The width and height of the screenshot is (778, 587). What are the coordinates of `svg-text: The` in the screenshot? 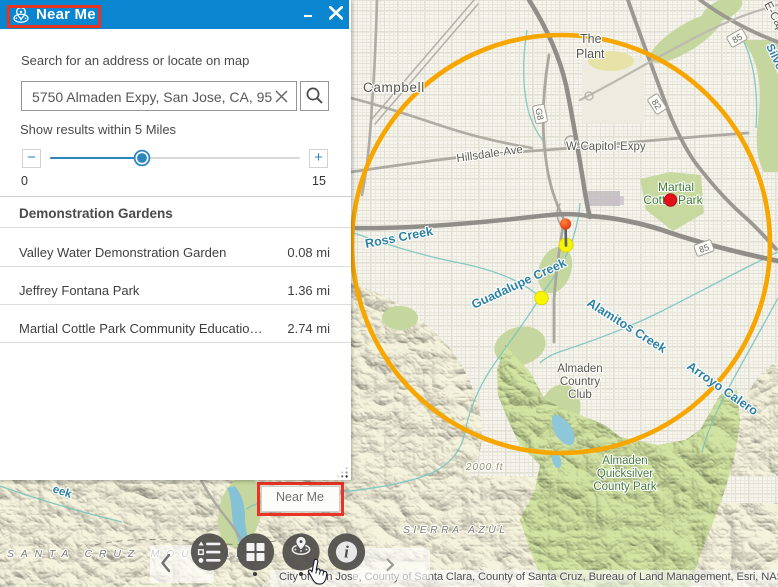 It's located at (591, 39).